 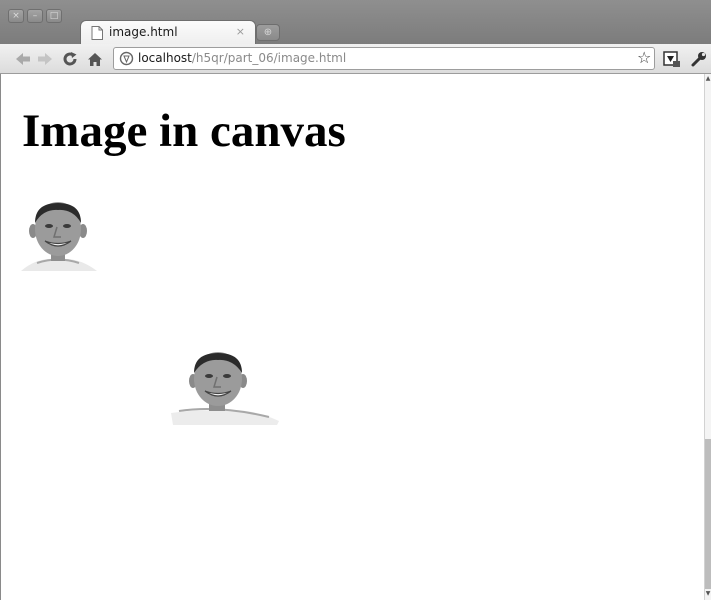 What do you see at coordinates (165, 58) in the screenshot?
I see `url-host: localhost` at bounding box center [165, 58].